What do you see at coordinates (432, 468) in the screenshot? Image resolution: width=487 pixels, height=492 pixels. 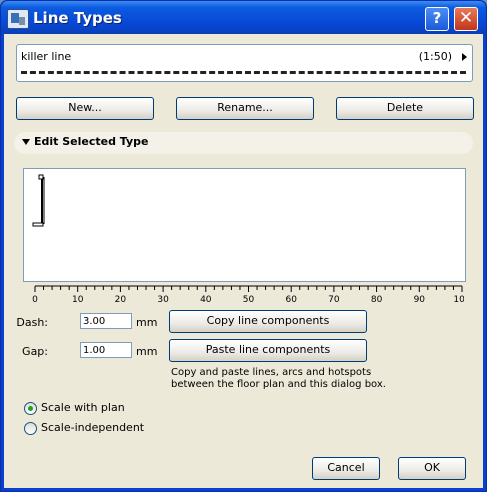 I see `ok-button: OK` at bounding box center [432, 468].